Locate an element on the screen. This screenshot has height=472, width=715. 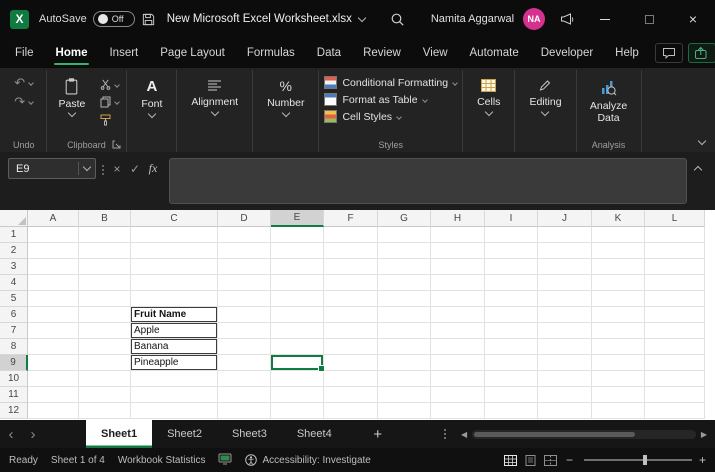
cell-C3 is located at coordinates (174, 267).